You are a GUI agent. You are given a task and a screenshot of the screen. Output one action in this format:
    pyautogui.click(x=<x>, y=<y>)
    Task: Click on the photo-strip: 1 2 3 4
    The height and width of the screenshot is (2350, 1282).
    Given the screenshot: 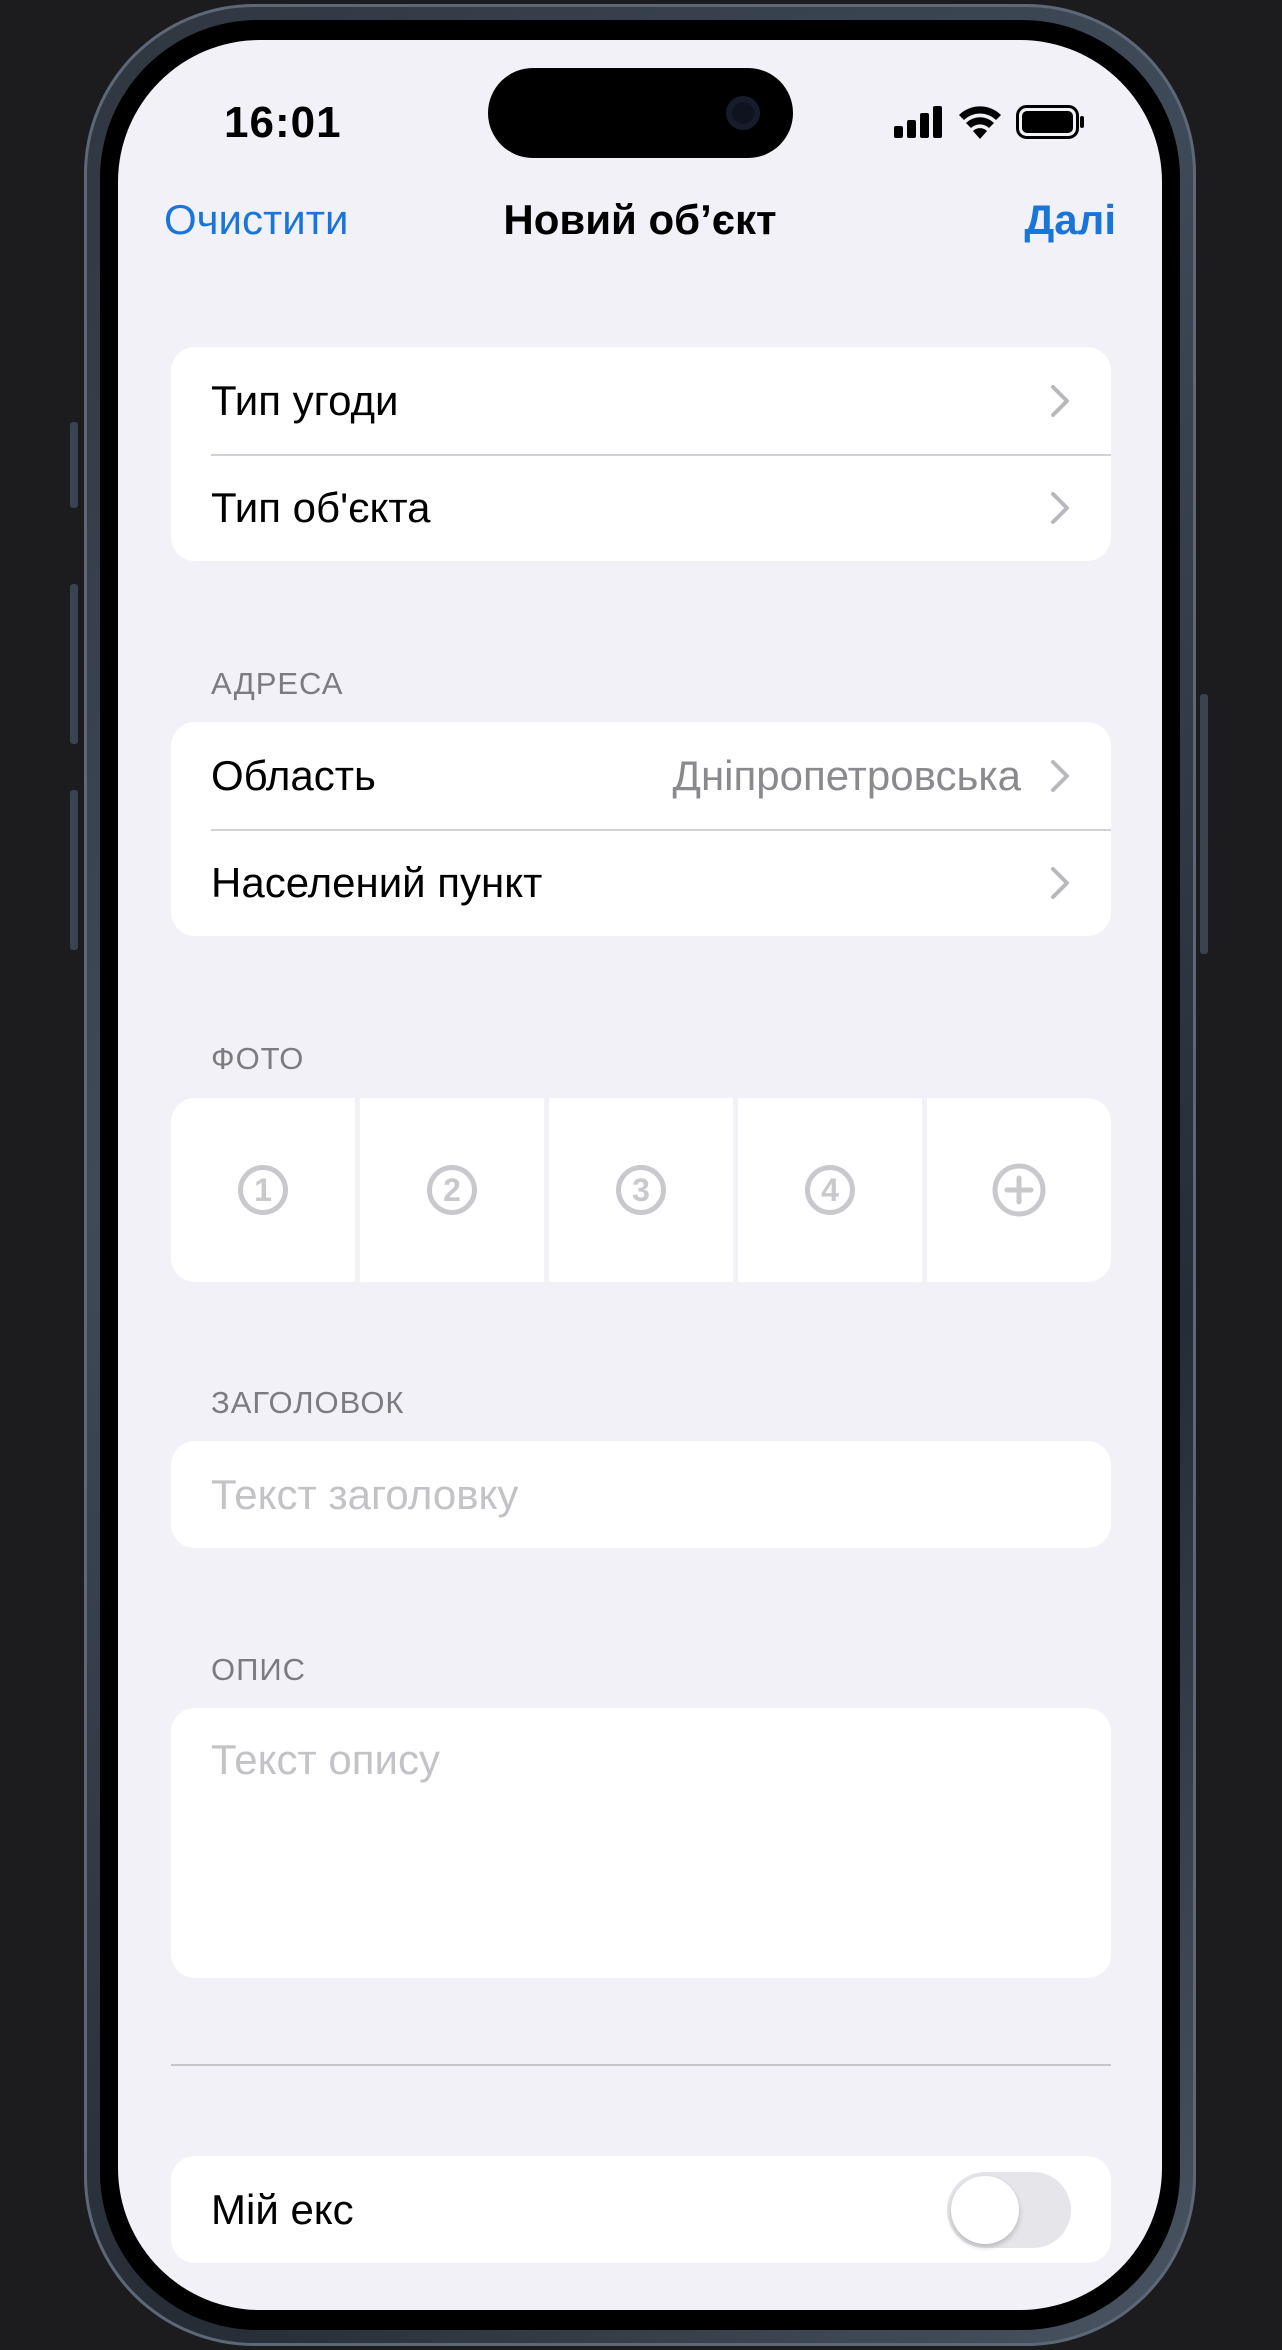 What is the action you would take?
    pyautogui.click(x=641, y=1190)
    